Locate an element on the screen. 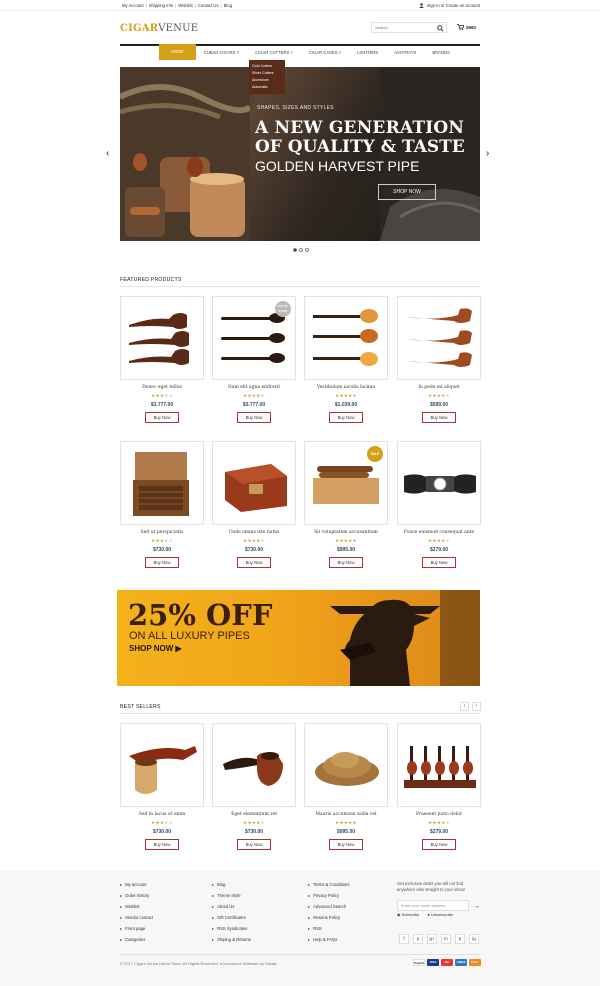 This screenshot has width=600, height=986. footer-link: ▸ Terms & Conditions is located at coordinates (328, 884).